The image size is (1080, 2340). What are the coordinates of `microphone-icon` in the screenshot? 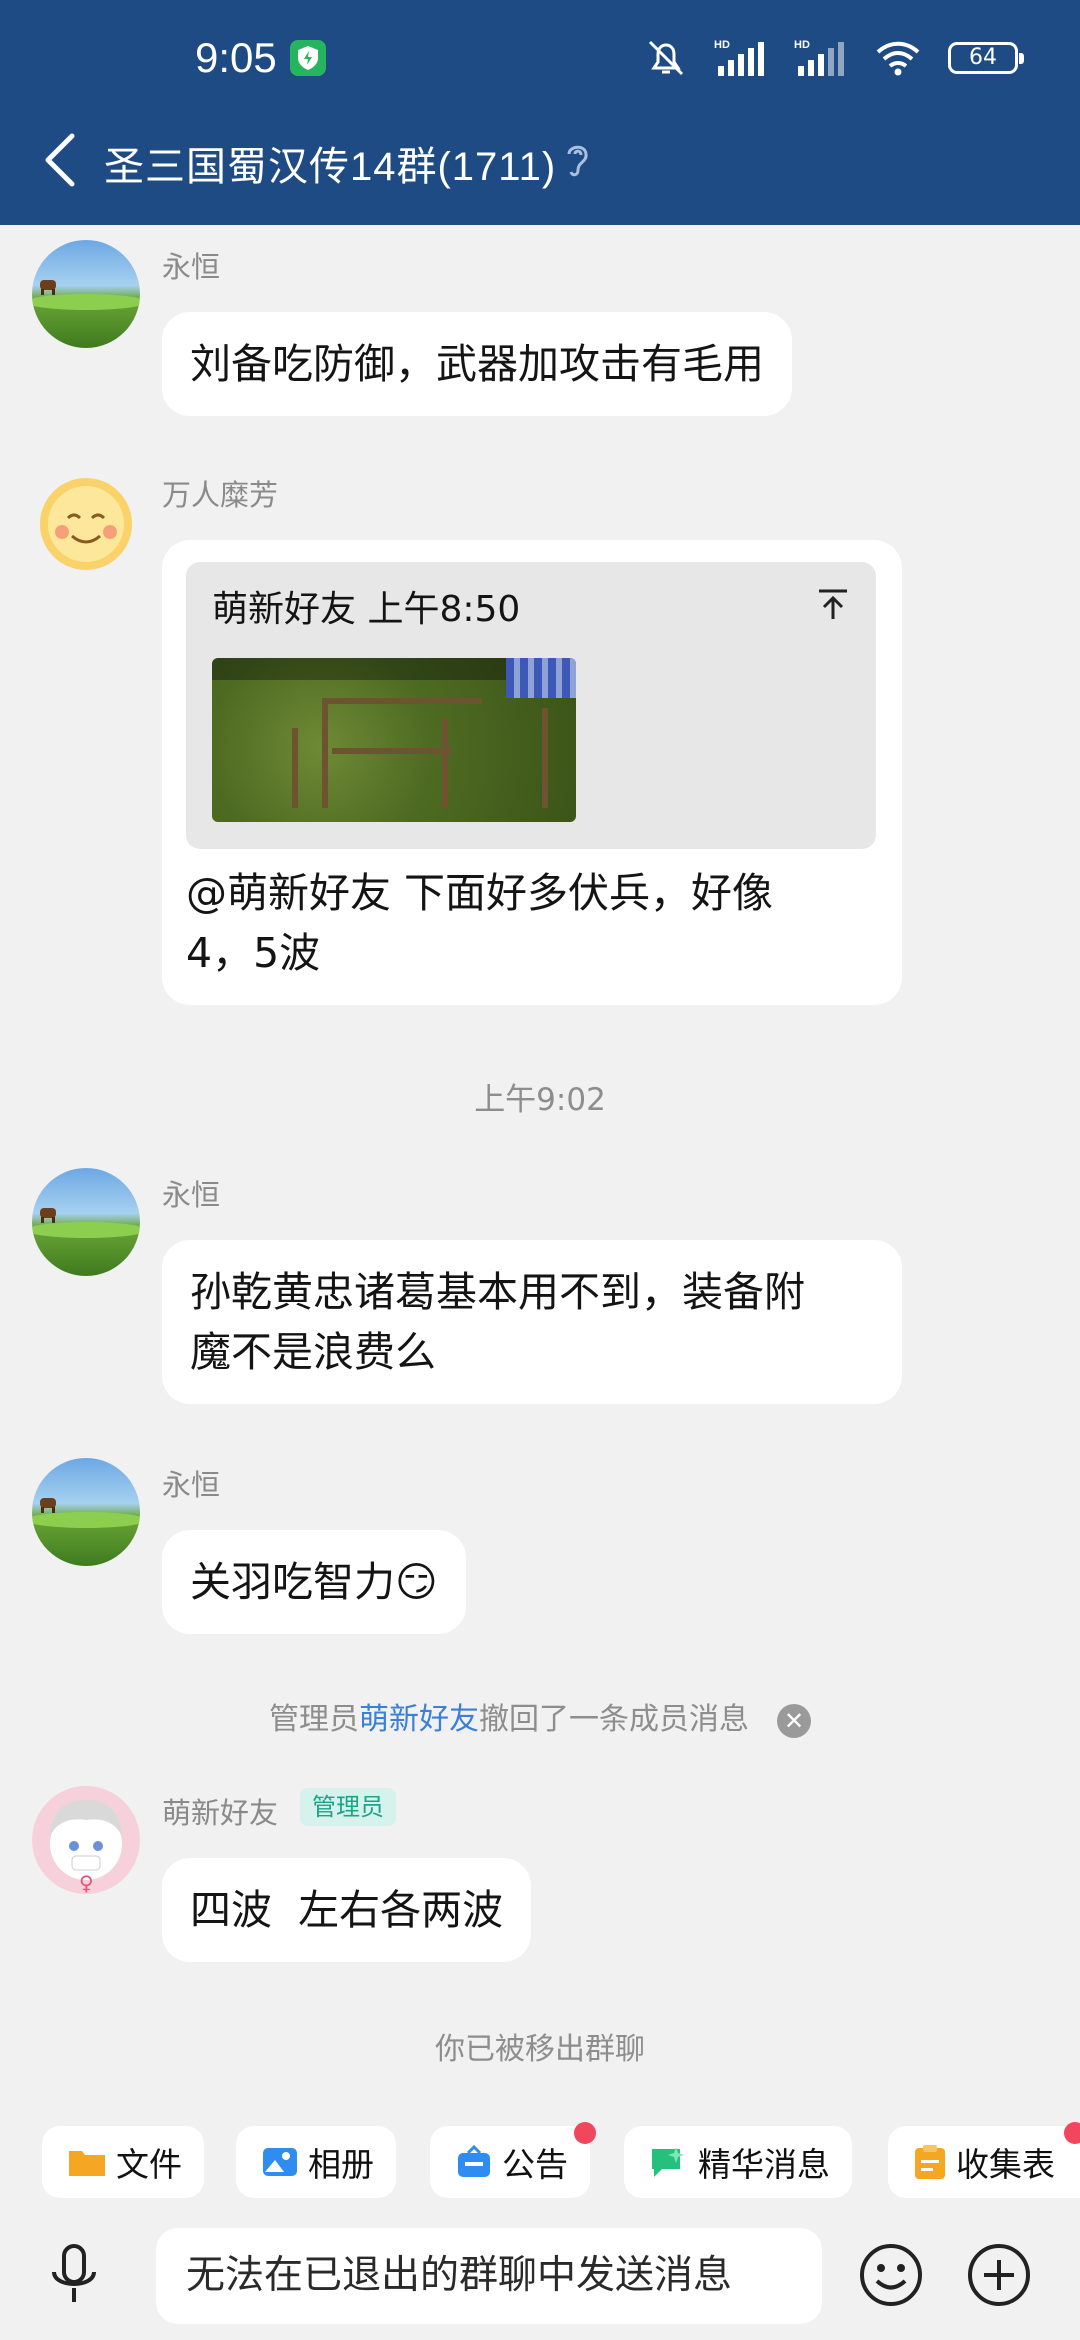 It's located at (74, 2276).